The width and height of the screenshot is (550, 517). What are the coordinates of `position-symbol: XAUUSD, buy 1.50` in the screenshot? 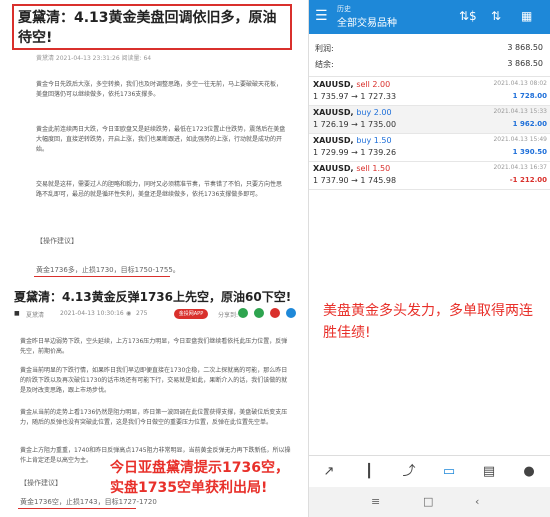 It's located at (352, 140).